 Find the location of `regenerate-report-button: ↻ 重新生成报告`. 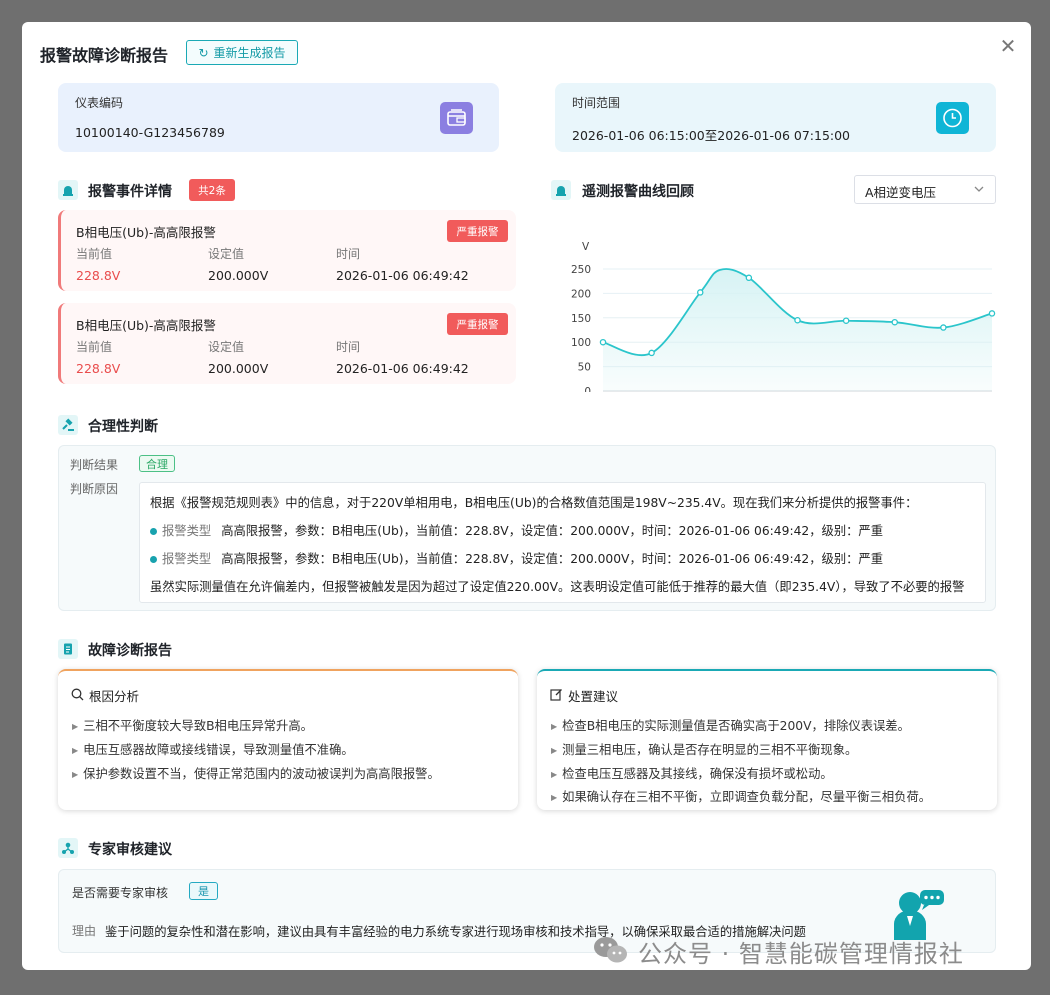

regenerate-report-button: ↻ 重新生成报告 is located at coordinates (242, 52).